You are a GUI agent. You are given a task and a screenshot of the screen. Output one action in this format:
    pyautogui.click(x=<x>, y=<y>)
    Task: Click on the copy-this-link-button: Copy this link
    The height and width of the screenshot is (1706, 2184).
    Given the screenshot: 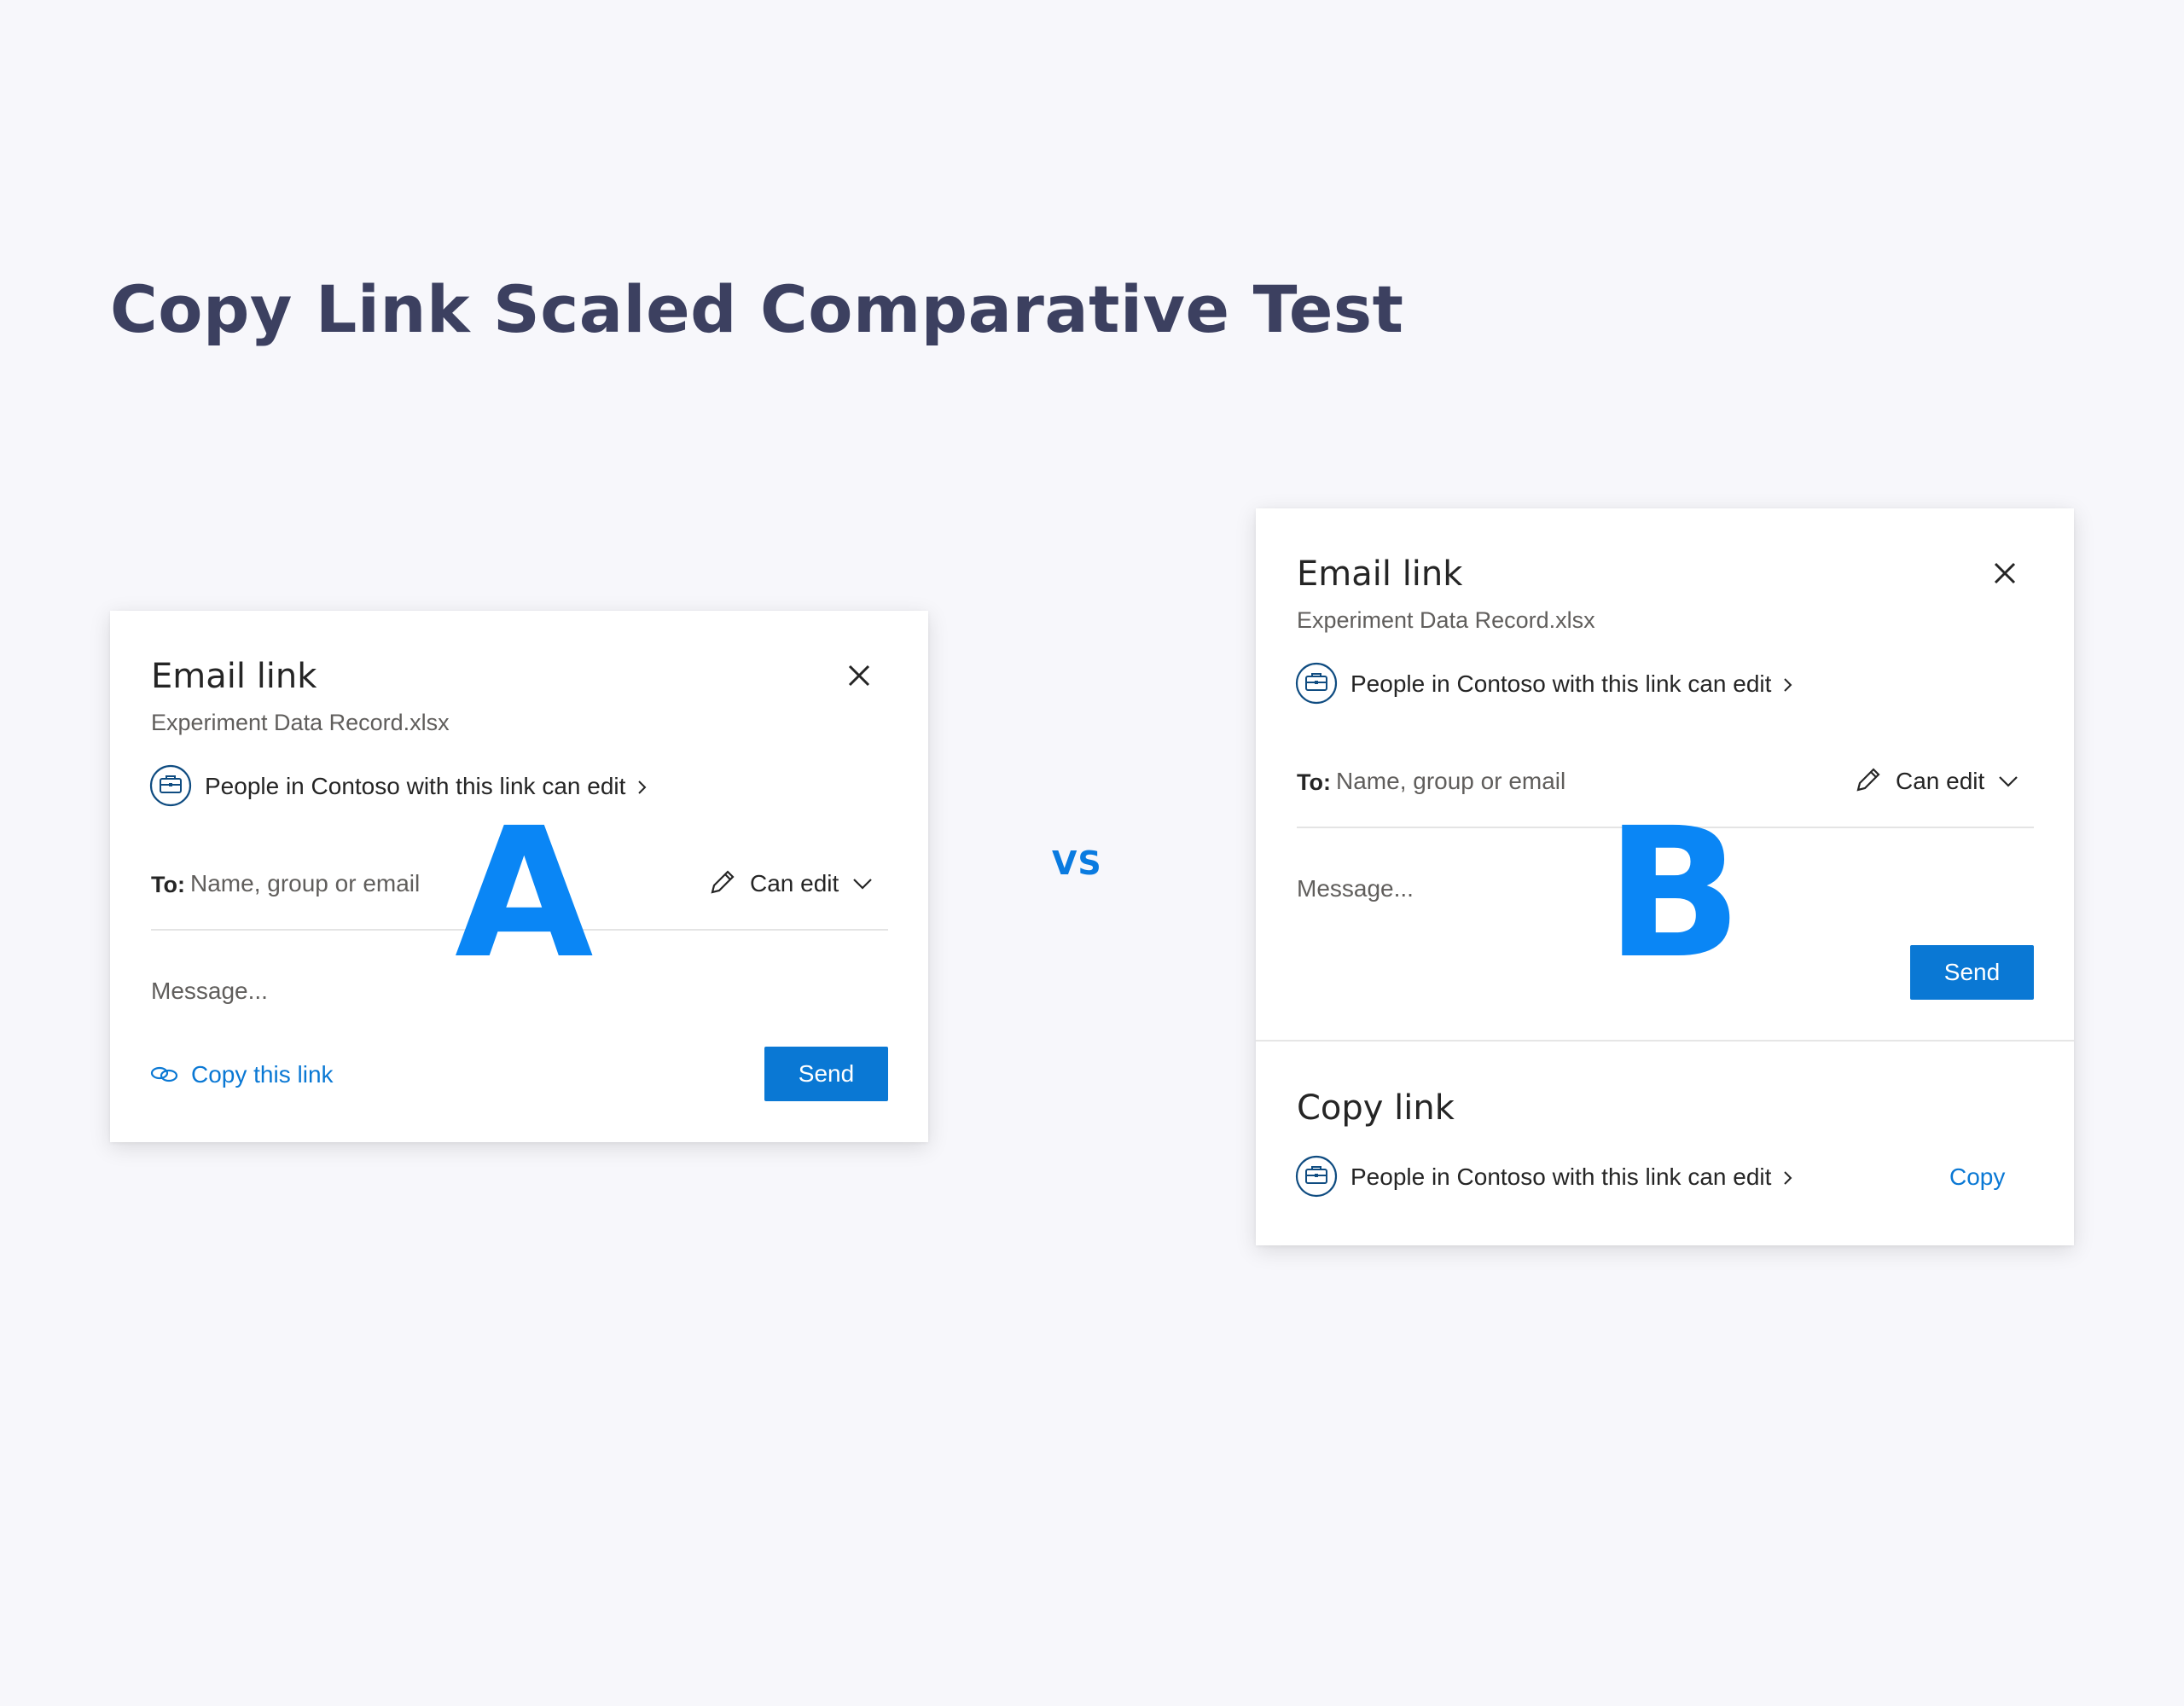 What is the action you would take?
    pyautogui.click(x=262, y=1074)
    